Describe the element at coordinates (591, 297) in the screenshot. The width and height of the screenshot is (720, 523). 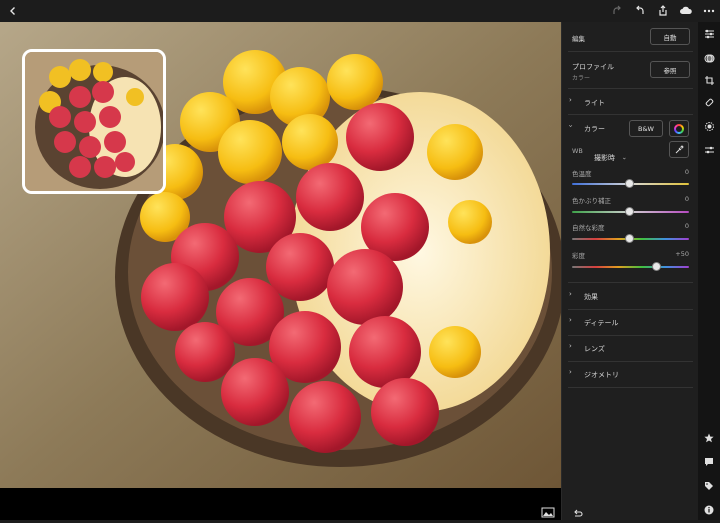
I see `section-effects-label: 効果` at that location.